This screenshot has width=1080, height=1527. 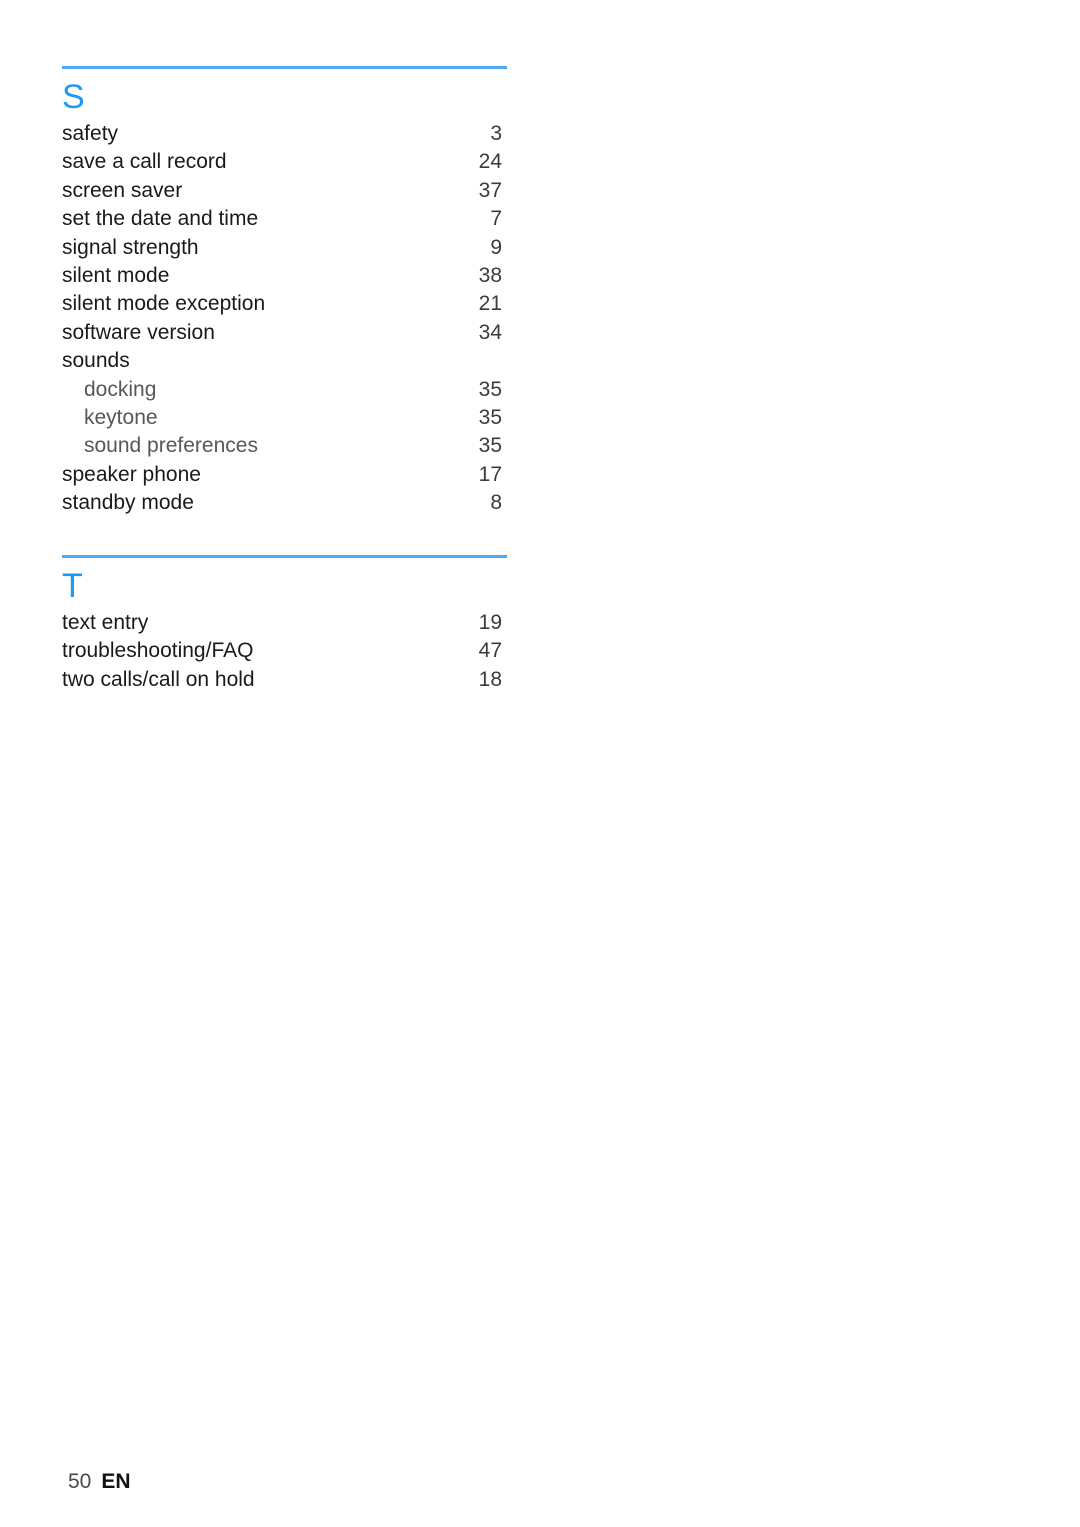 I want to click on index-entry: silent mode exception 21, so click(x=284, y=304).